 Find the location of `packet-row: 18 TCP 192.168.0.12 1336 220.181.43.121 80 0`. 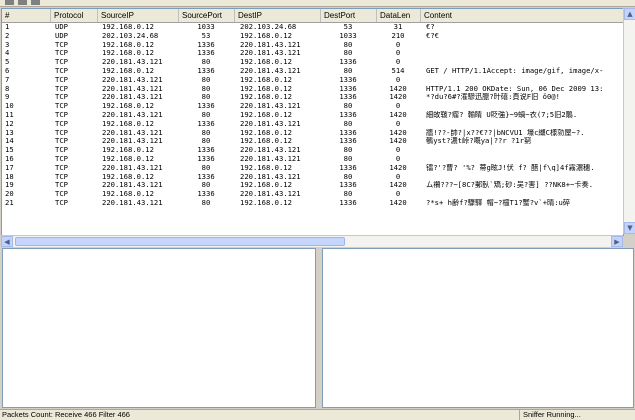

packet-row: 18 TCP 192.168.0.12 1336 220.181.43.121 80 0 is located at coordinates (312, 177).